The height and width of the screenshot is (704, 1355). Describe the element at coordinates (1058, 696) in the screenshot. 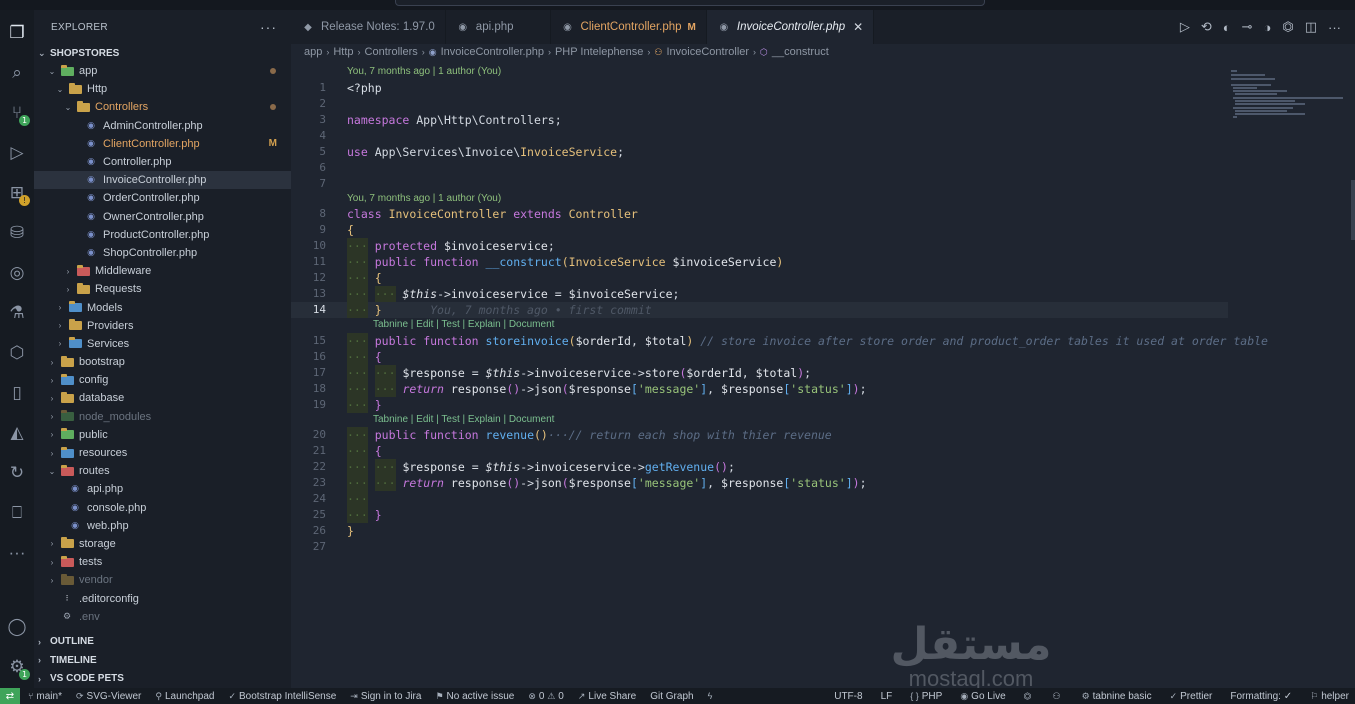

I see `accounts-status: ⚇` at that location.